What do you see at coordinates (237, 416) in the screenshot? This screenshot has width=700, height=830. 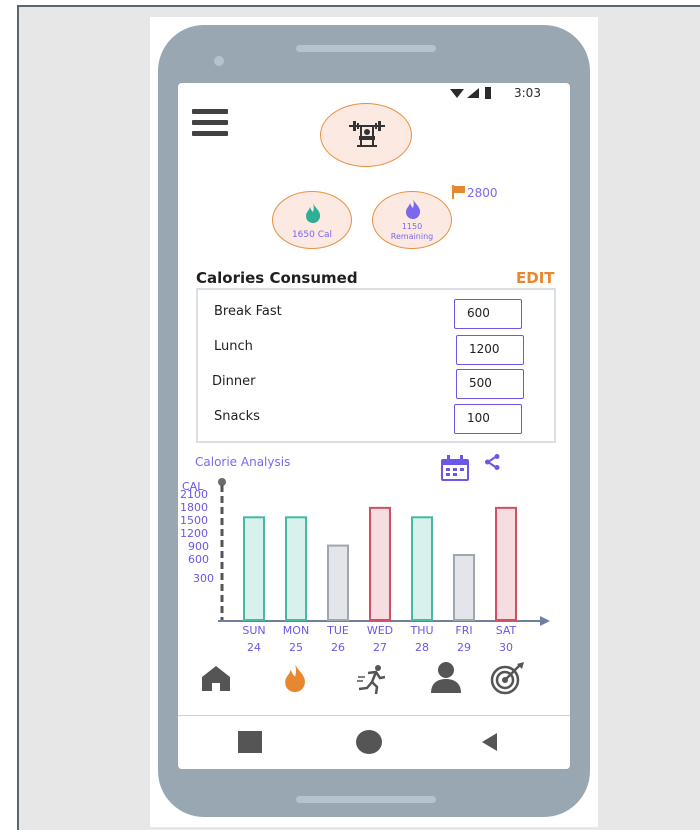 I see `meal-label-snacks: Snacks` at bounding box center [237, 416].